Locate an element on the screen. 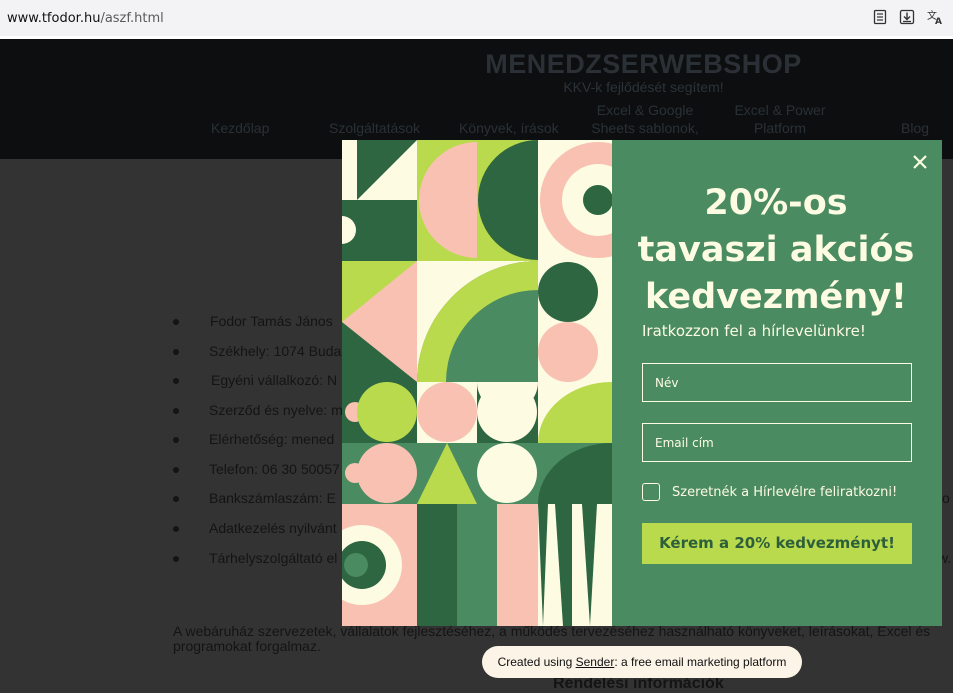 The width and height of the screenshot is (953, 693). newsletter-checkbox-label: Szeretnék a Hírlevélre feliratkozni! is located at coordinates (784, 492).